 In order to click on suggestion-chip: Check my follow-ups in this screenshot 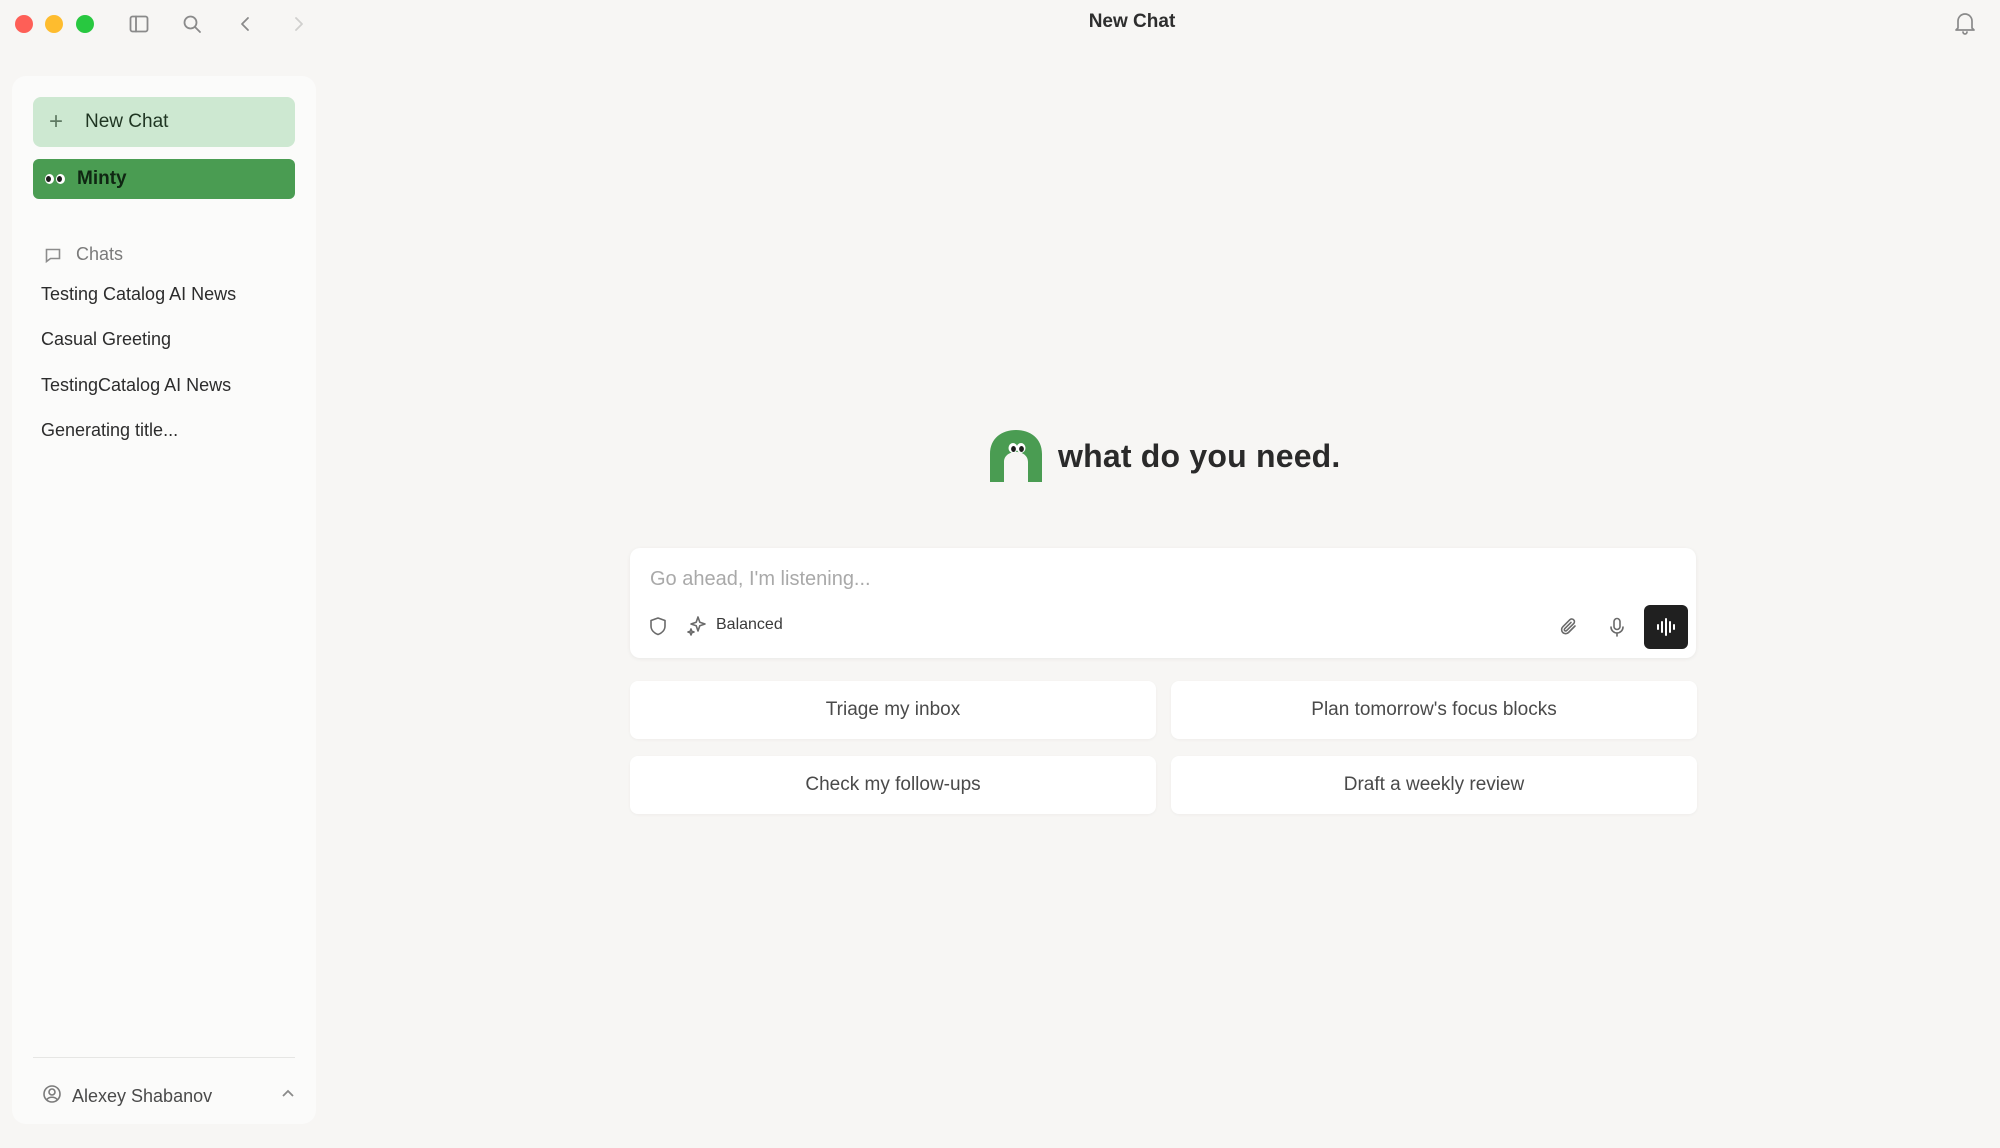, I will do `click(893, 785)`.